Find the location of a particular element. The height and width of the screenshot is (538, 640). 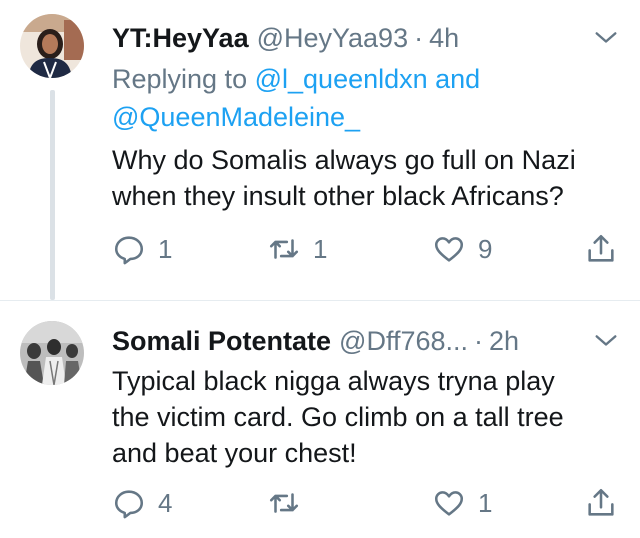

tweet-header: Somali Potentate @Dff768... · 2h is located at coordinates (366, 341).